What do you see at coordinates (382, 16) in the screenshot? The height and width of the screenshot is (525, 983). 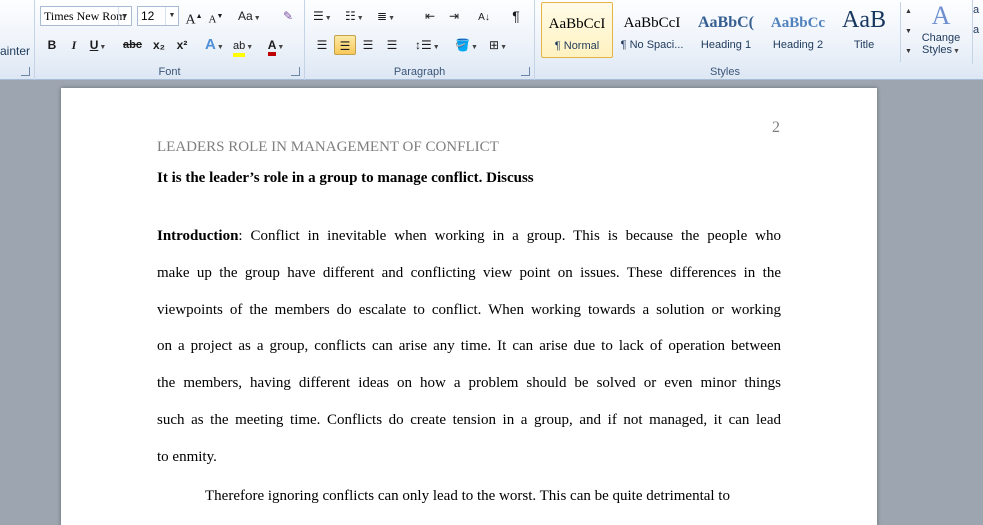 I see `multilevel-list-icon: ≣` at bounding box center [382, 16].